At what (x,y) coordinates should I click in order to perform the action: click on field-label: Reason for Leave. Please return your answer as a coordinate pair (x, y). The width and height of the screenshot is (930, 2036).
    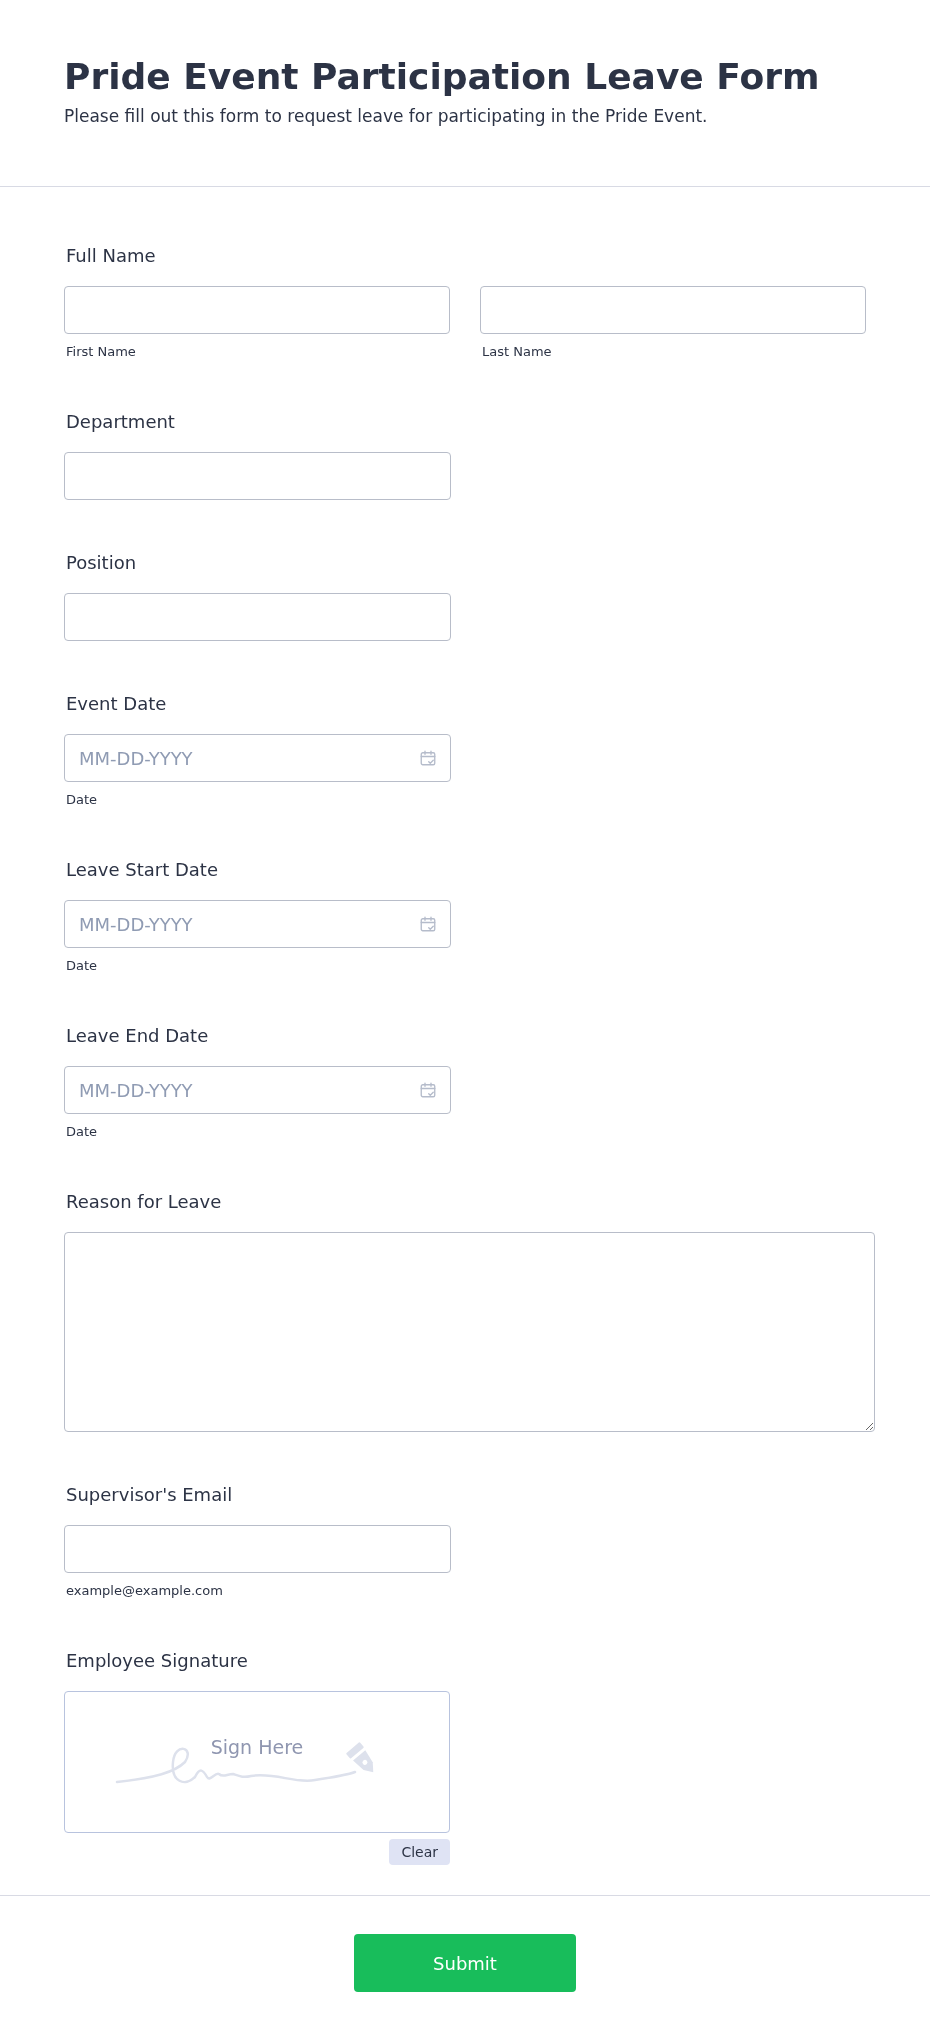
    Looking at the image, I should click on (144, 1201).